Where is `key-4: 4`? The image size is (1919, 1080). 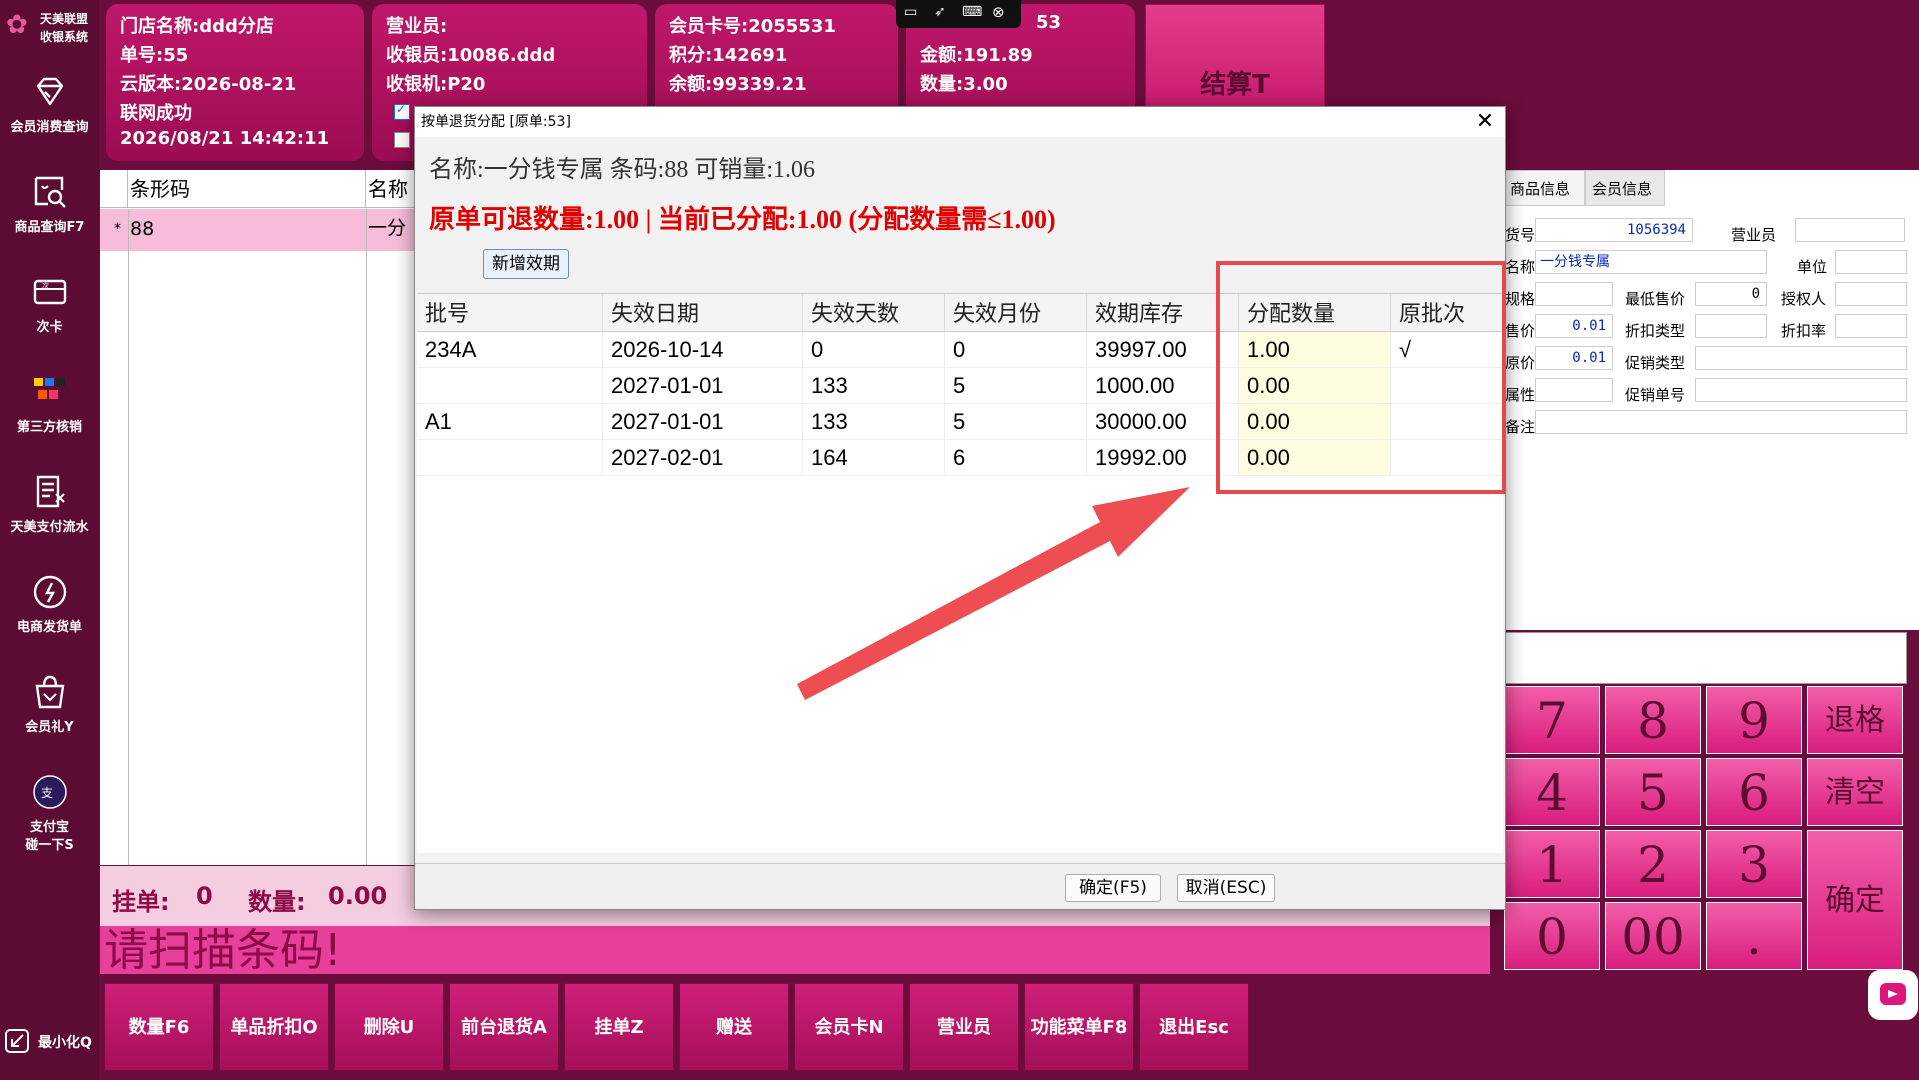
key-4: 4 is located at coordinates (1552, 792).